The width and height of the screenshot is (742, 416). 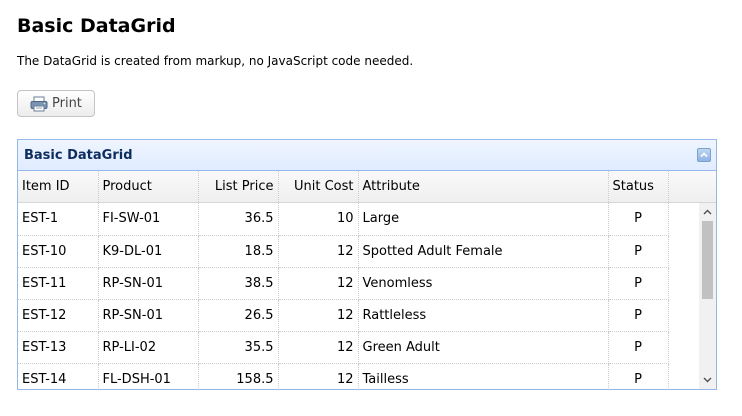 I want to click on printer-icon, so click(x=39, y=104).